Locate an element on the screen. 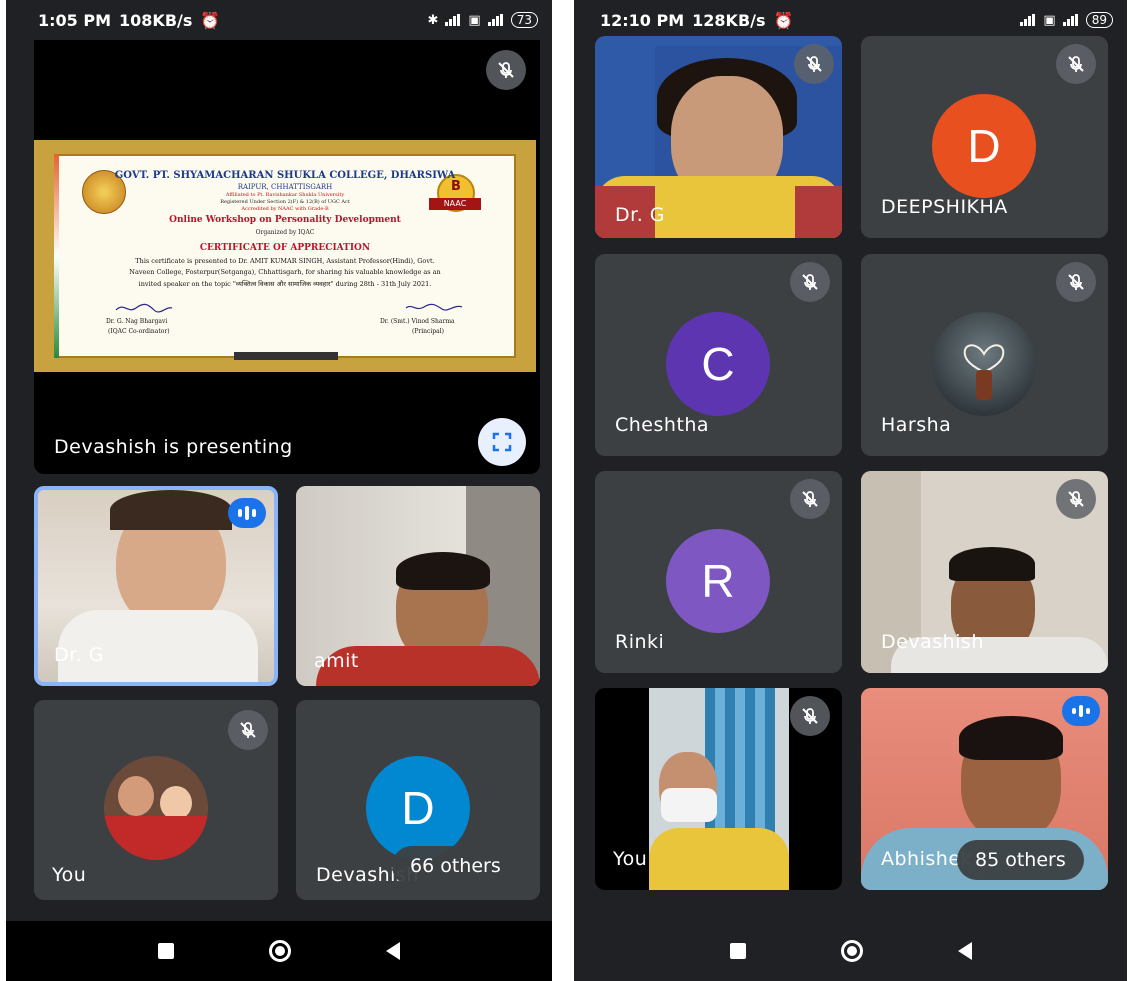 The image size is (1132, 981). cert-sig1-role: (IQAC Co-ordinator) is located at coordinates (139, 331).